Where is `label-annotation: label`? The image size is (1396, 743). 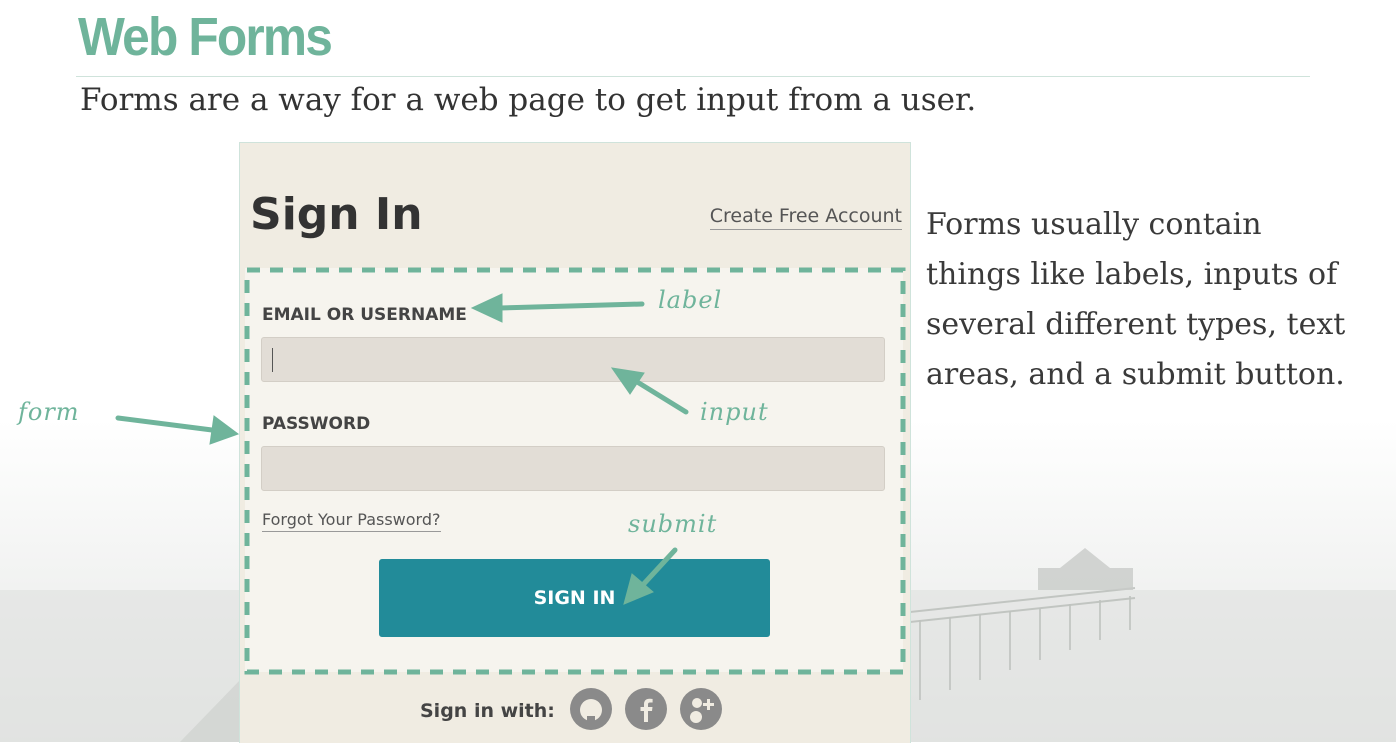
label-annotation: label is located at coordinates (690, 300).